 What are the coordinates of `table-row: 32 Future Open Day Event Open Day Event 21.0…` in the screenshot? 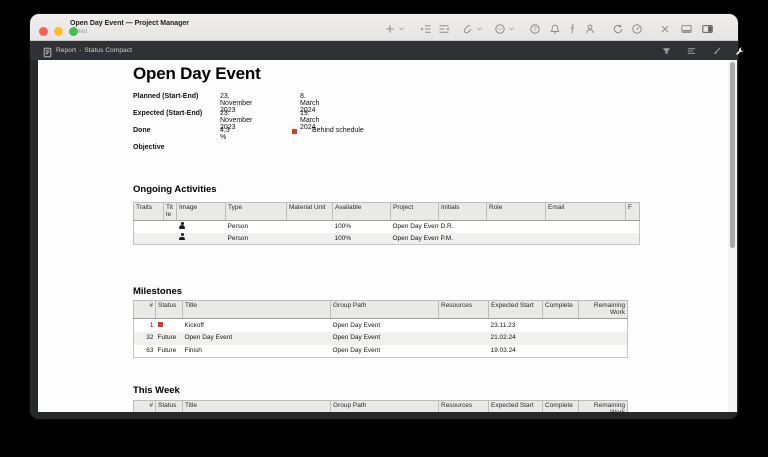 It's located at (380, 338).